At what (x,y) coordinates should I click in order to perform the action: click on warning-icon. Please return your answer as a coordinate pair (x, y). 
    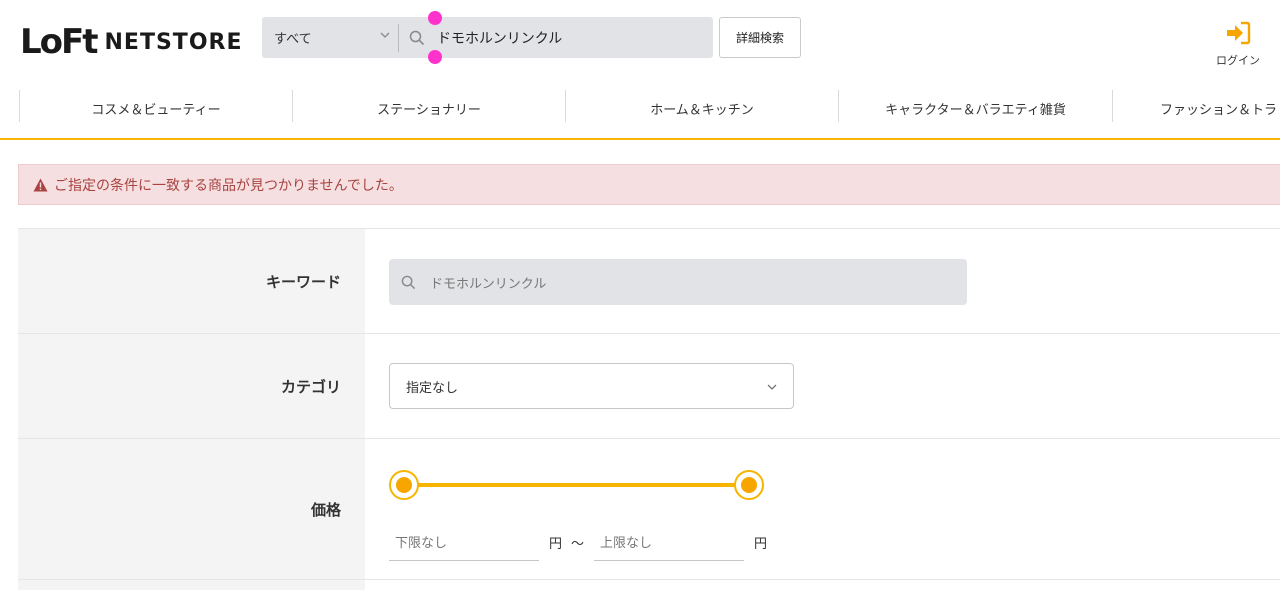
    Looking at the image, I should click on (40, 184).